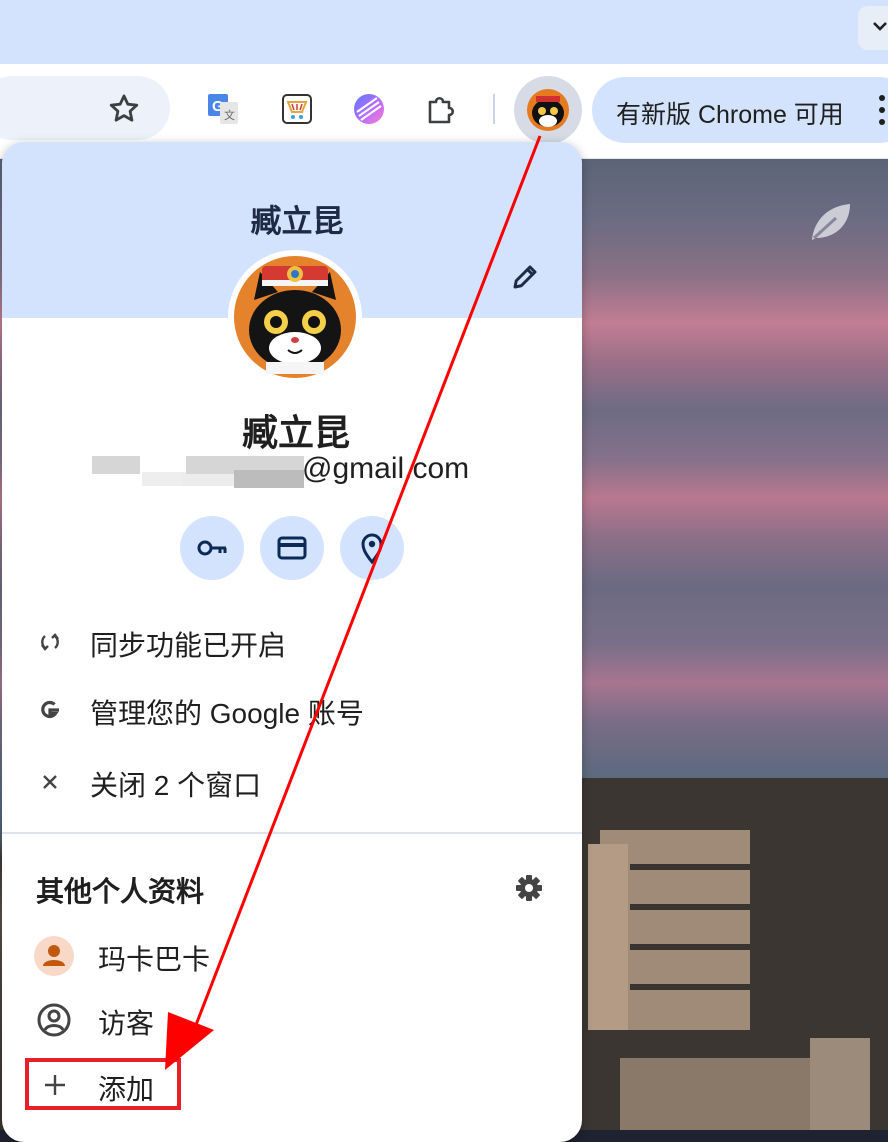  I want to click on close-windows-item: 关闭 2 个窗口, so click(292, 782).